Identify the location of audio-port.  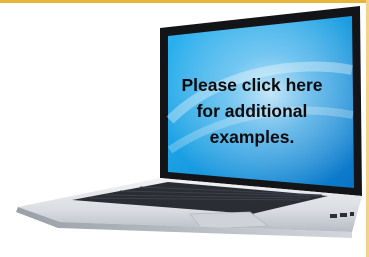
(352, 214).